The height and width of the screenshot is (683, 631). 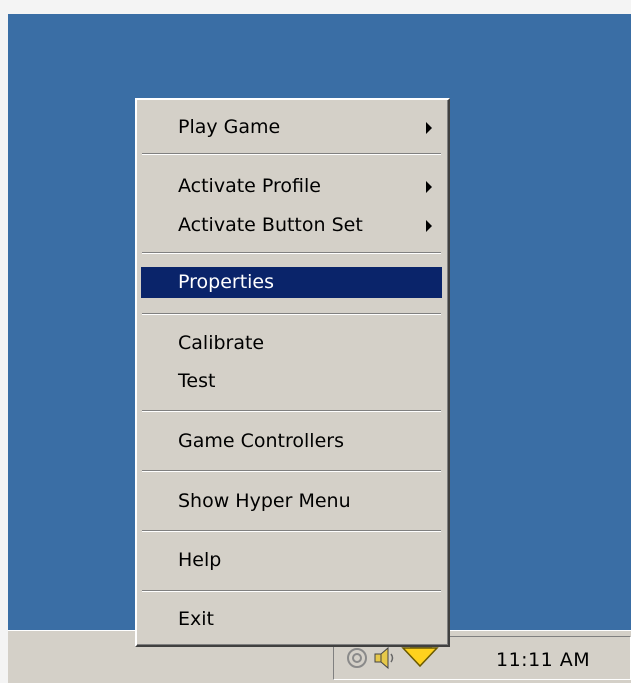 I want to click on menu-item-show-hyper-menu: Show Hyper Menu, so click(x=291, y=501).